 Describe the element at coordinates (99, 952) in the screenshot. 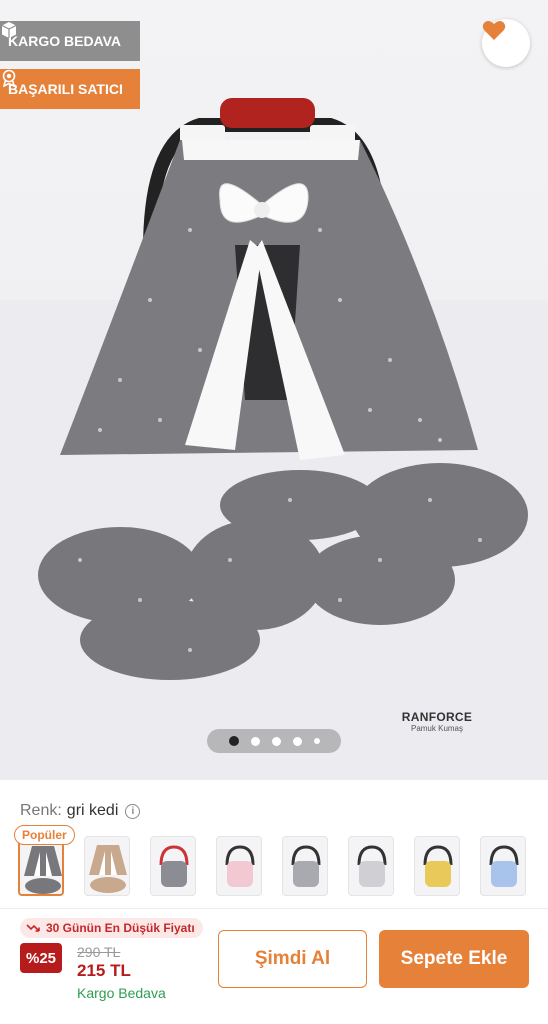

I see `old-price: 290 TL` at that location.